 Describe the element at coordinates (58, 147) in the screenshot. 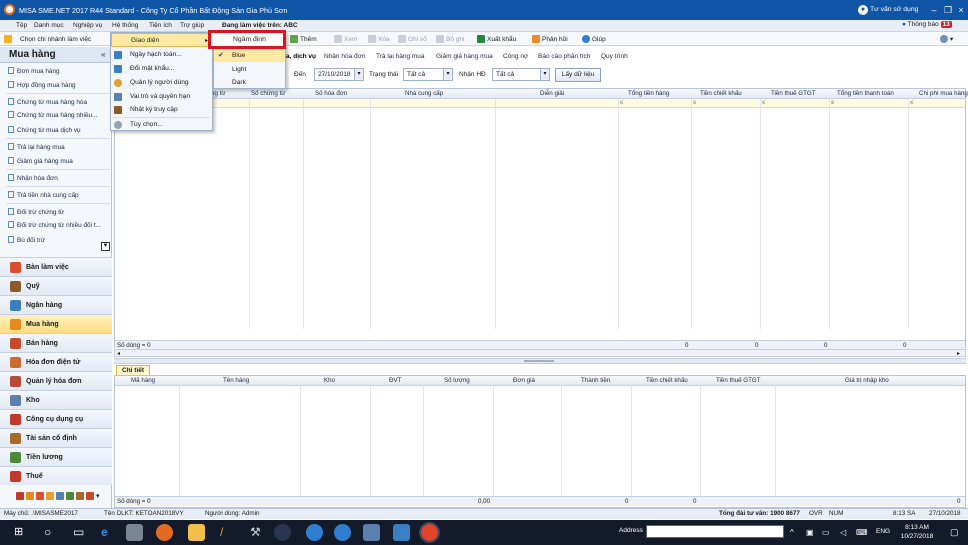

I see `sidebar-item: Trả lại hàng mua` at that location.